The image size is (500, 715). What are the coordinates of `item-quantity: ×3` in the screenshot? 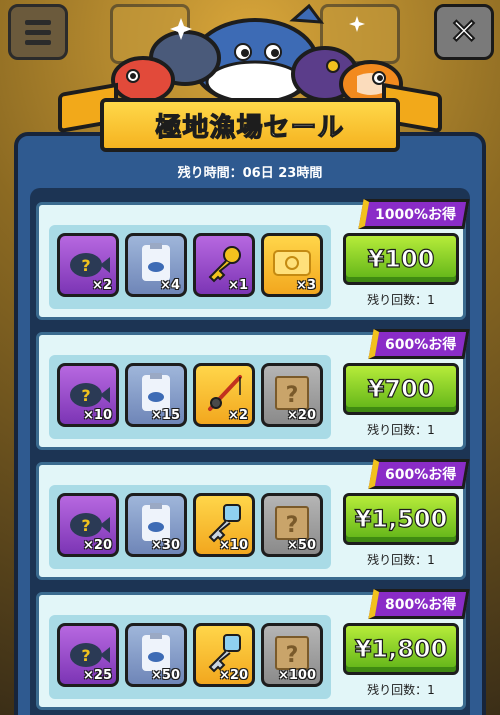 It's located at (306, 285).